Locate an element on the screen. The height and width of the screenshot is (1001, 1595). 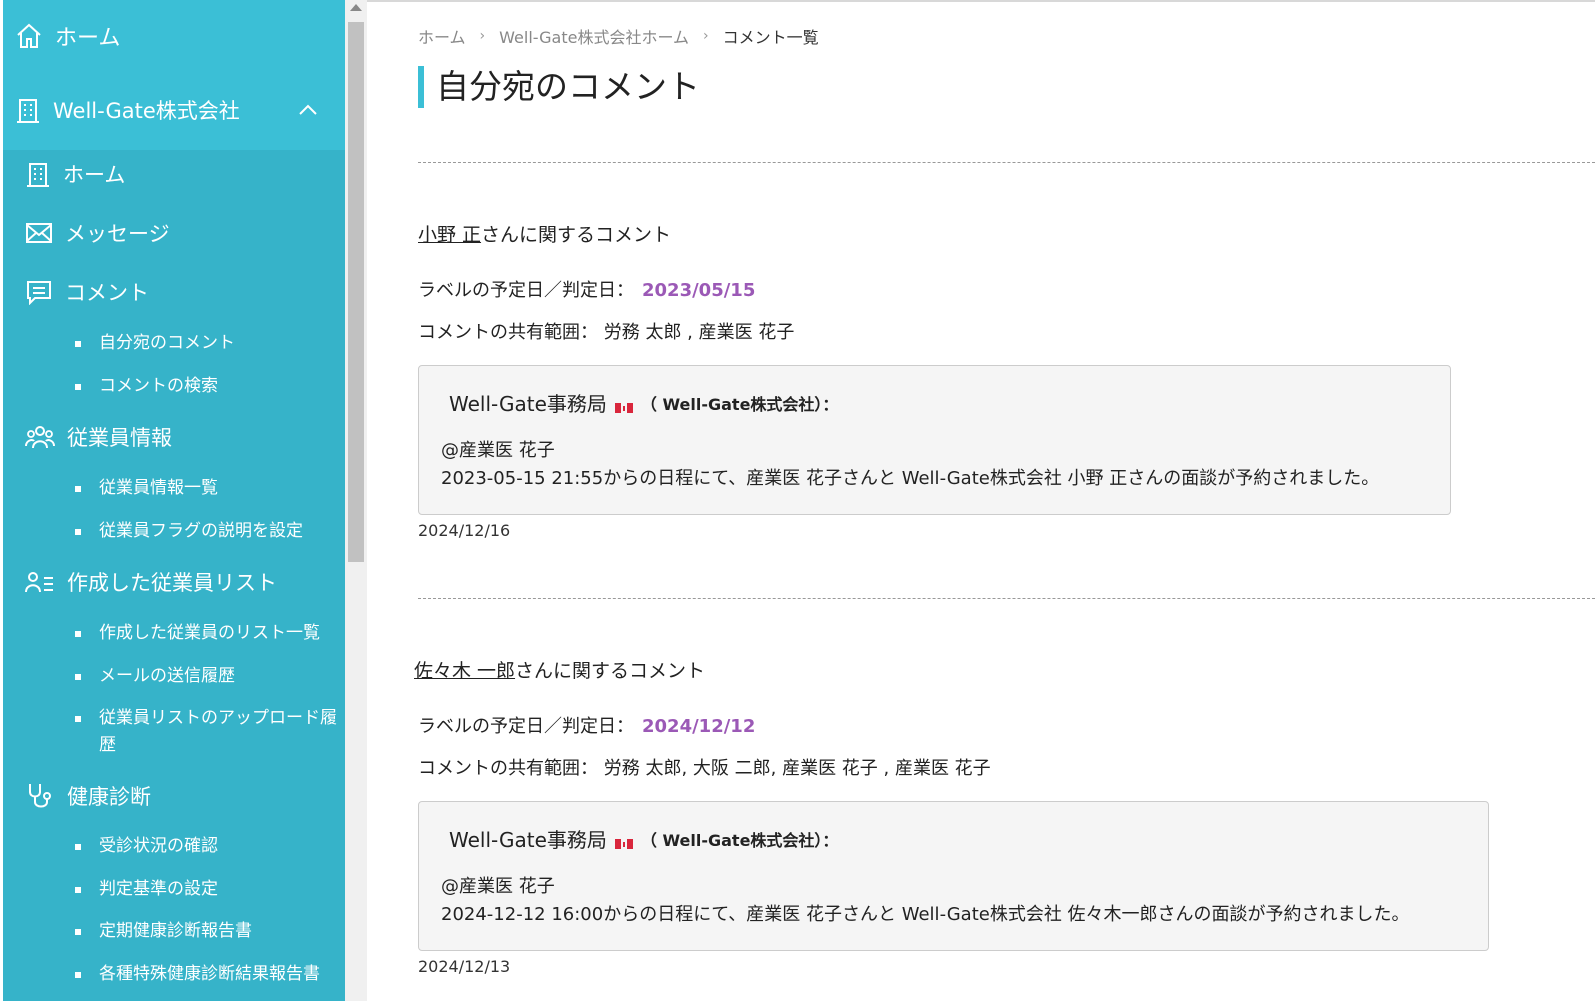
comment-share-scope: コメントの共有範囲： 労務 太郎, 大阪 二郎, 産業医 花子 , 産業医 花子 is located at coordinates (704, 767).